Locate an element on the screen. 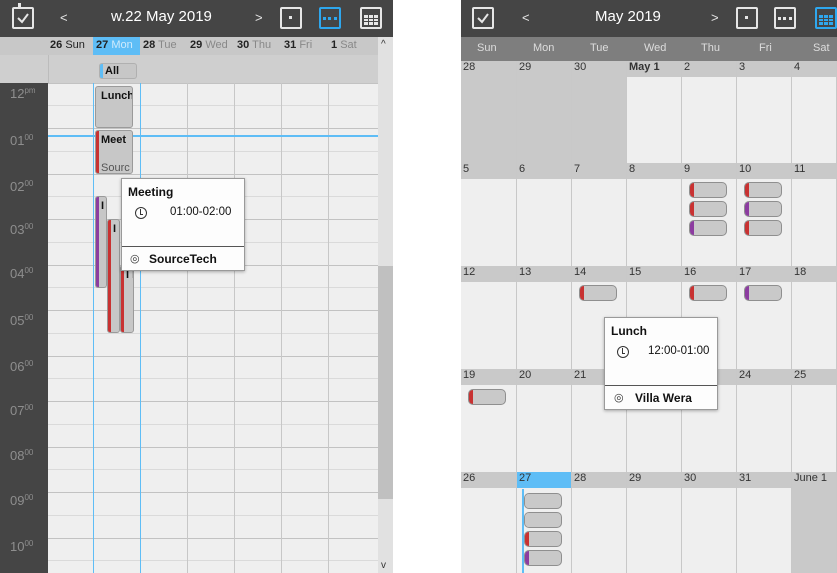  event-meeting: Meet Sourc is located at coordinates (114, 152).